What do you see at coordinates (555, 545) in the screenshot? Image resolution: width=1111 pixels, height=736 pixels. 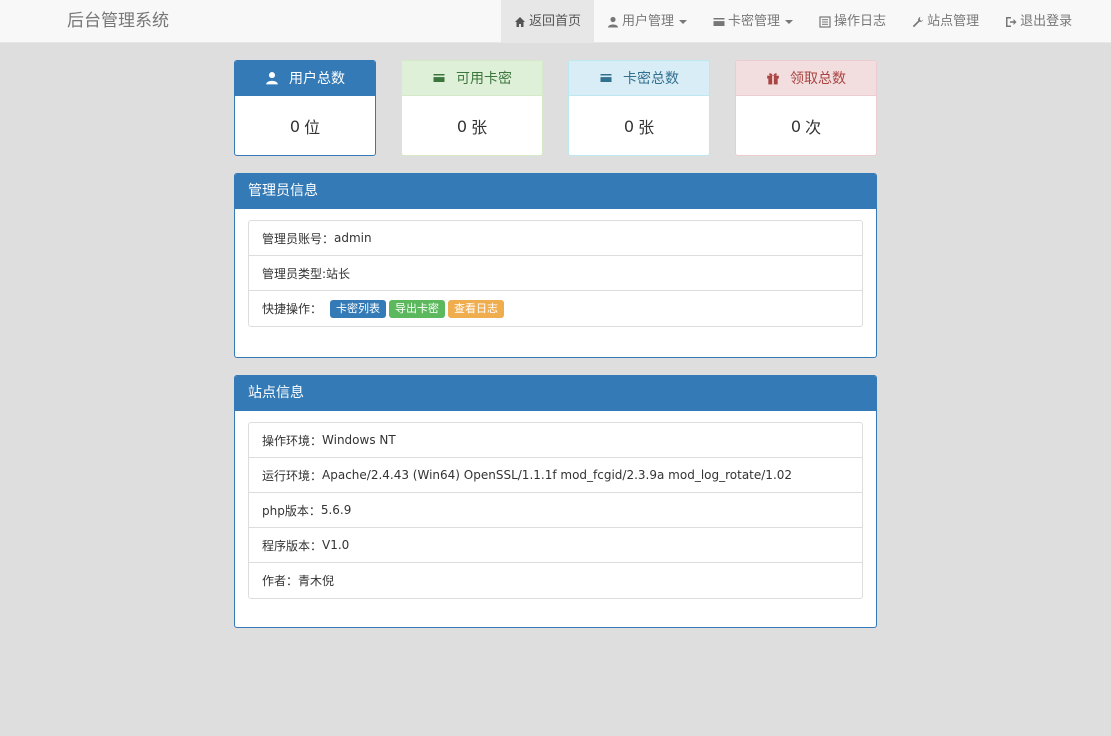 I see `list-item: 程序版本： V1.0` at bounding box center [555, 545].